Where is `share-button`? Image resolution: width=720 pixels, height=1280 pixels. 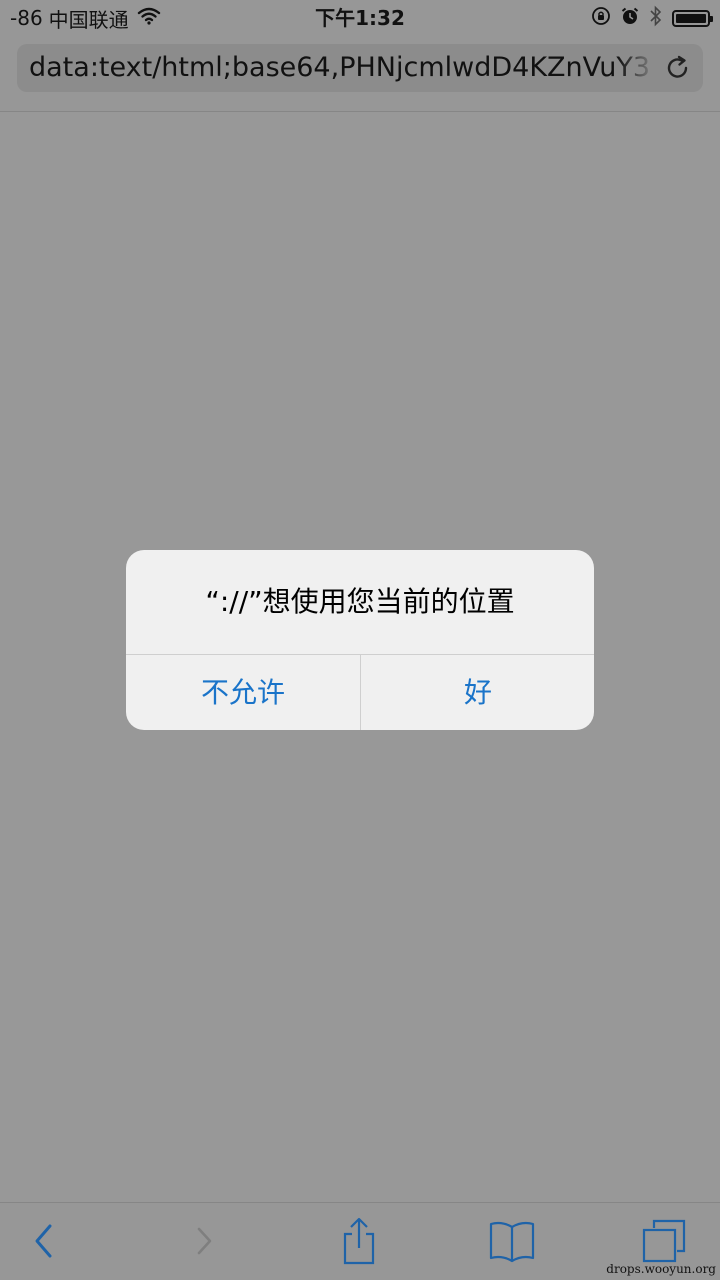
share-button is located at coordinates (359, 1243).